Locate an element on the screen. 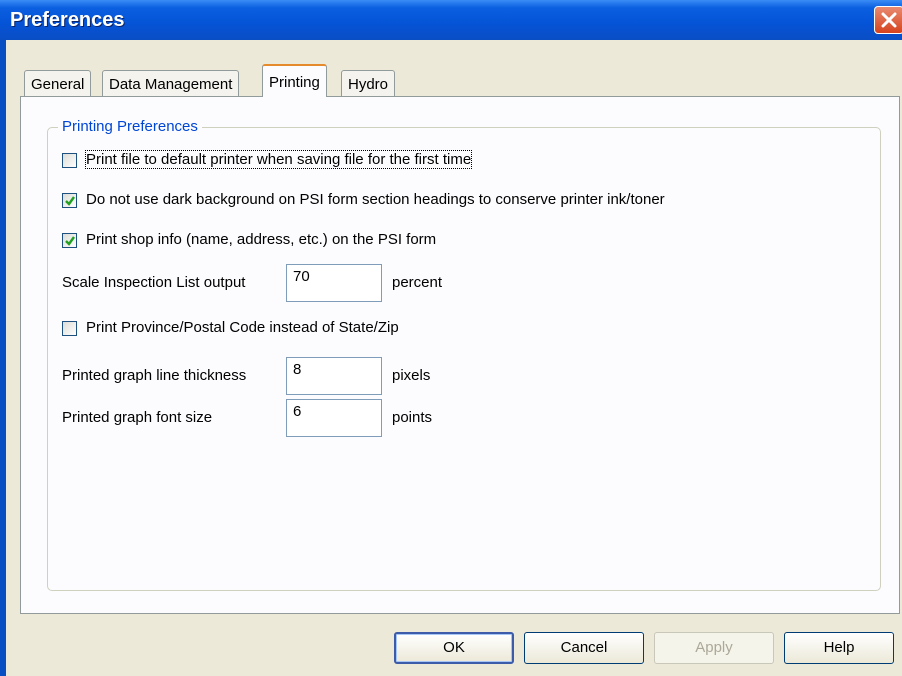 Image resolution: width=902 pixels, height=676 pixels. cancel-button: Cancel is located at coordinates (584, 648).